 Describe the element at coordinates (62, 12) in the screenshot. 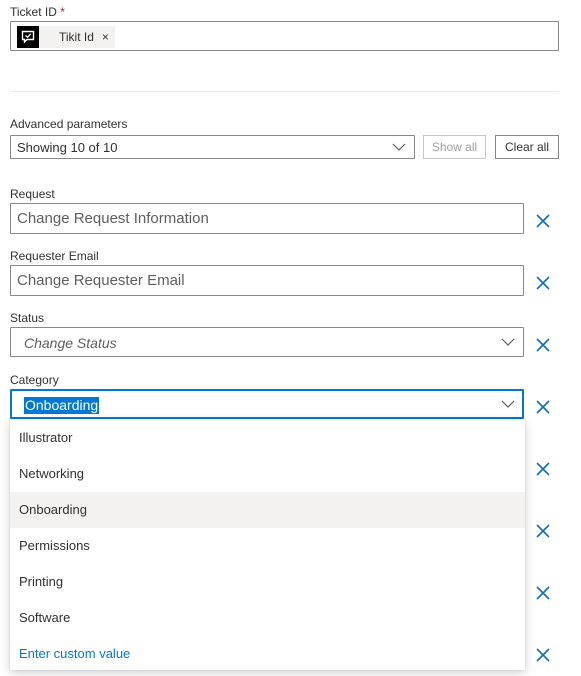

I see `required-asterisk: *` at that location.